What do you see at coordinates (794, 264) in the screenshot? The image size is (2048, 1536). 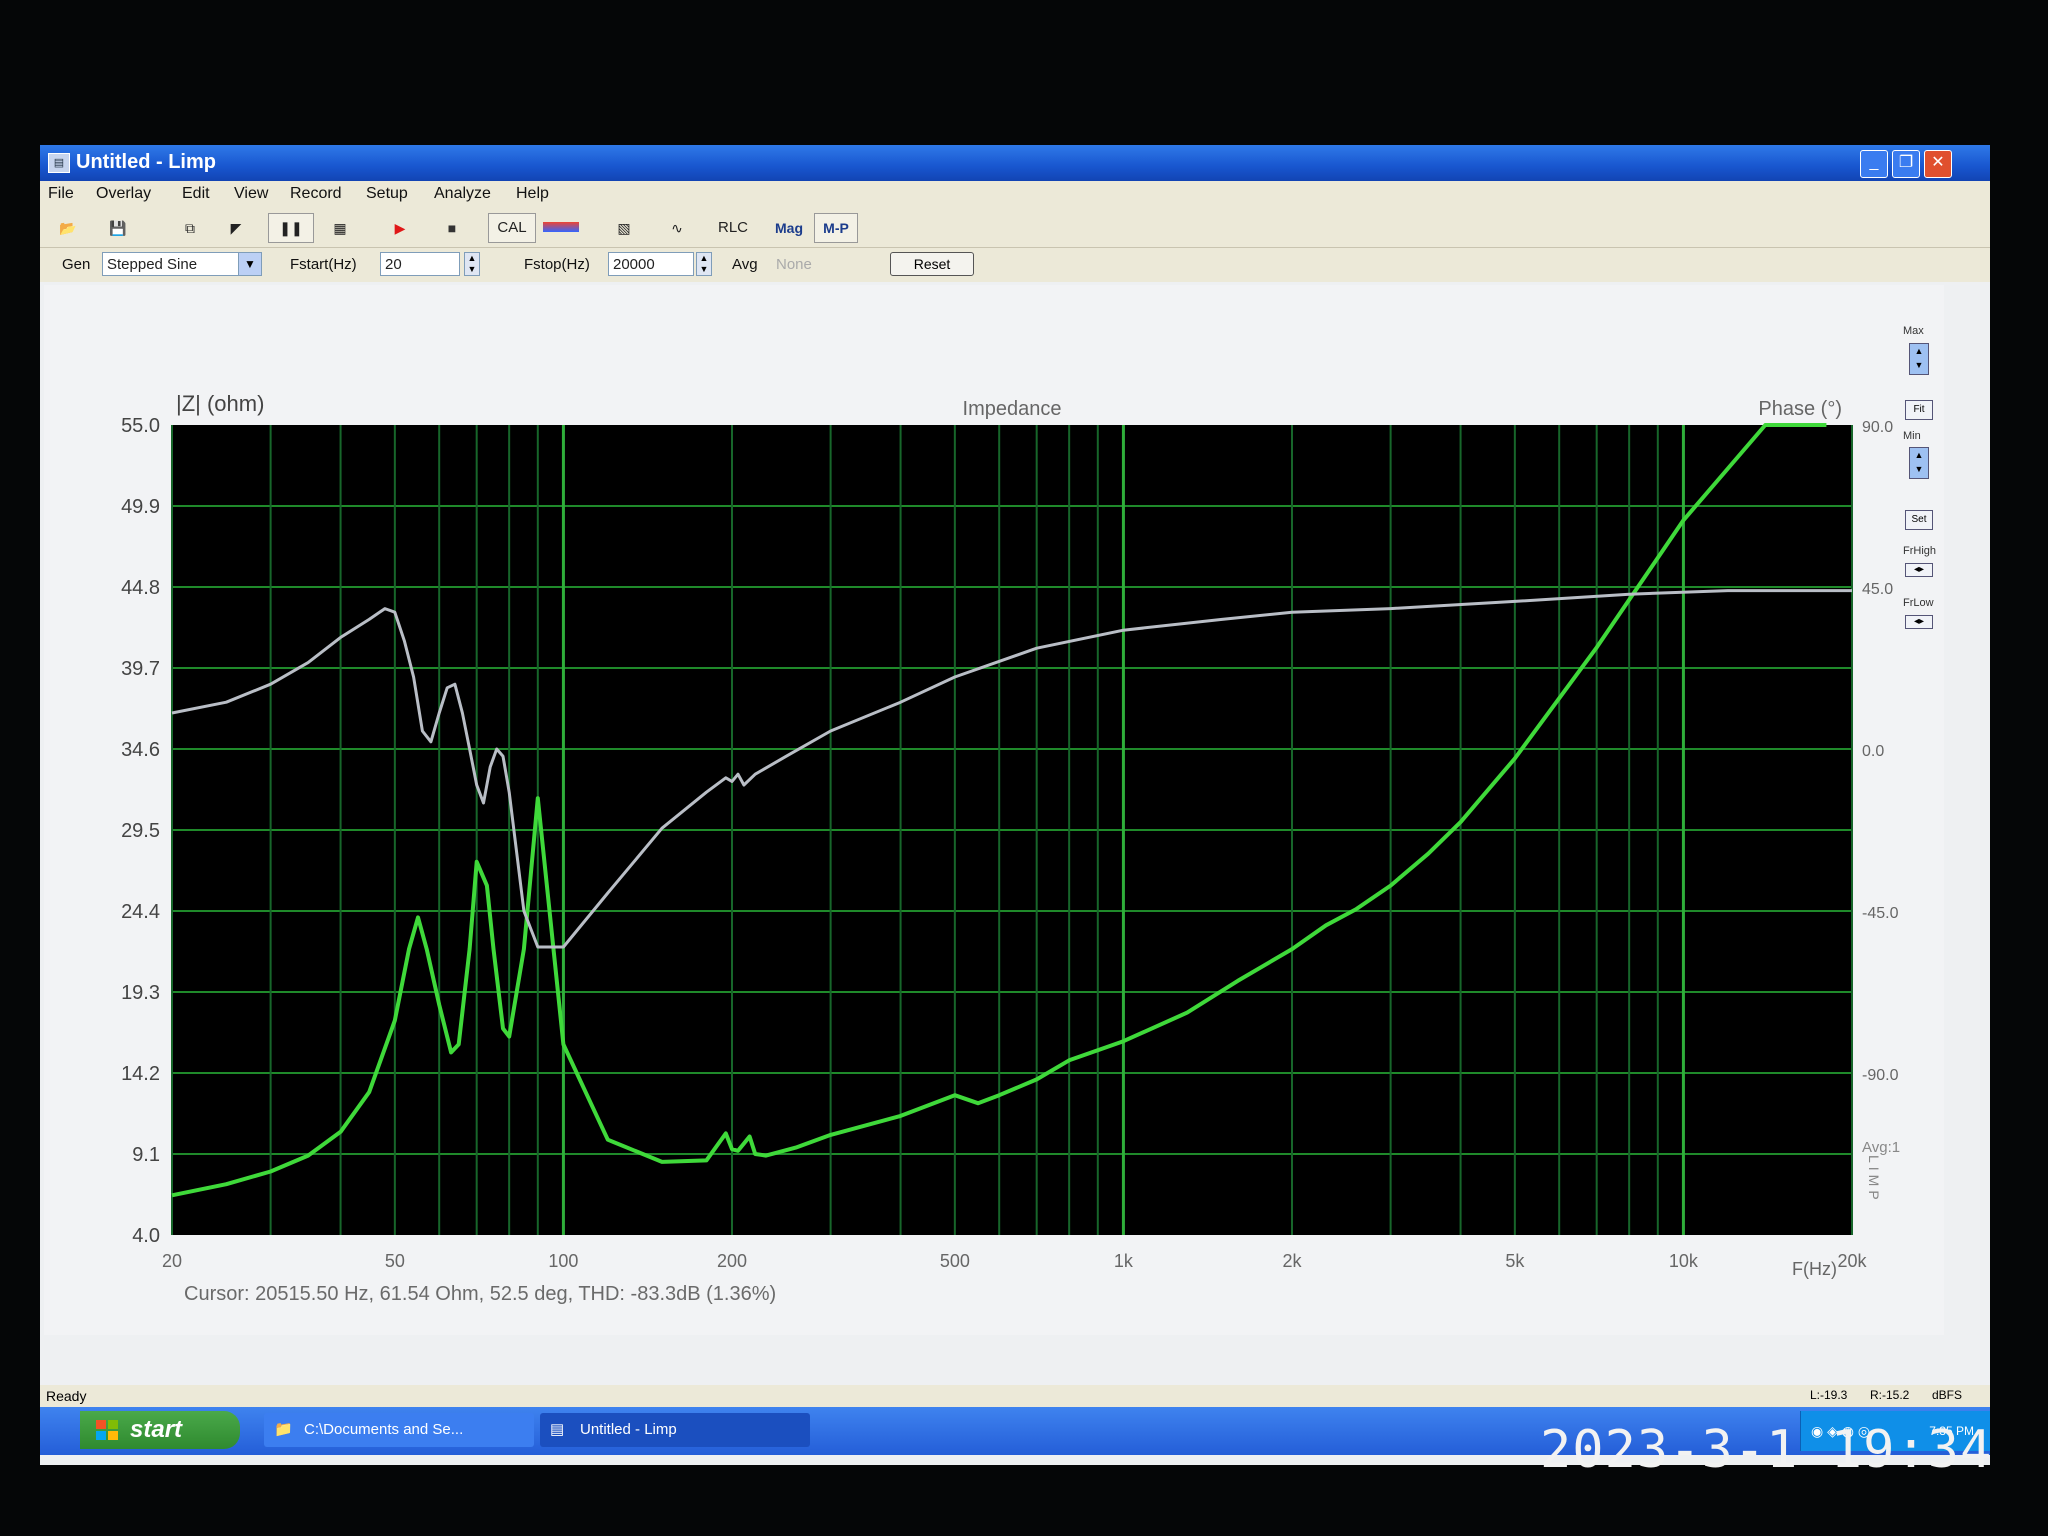 I see `avg-value: None` at bounding box center [794, 264].